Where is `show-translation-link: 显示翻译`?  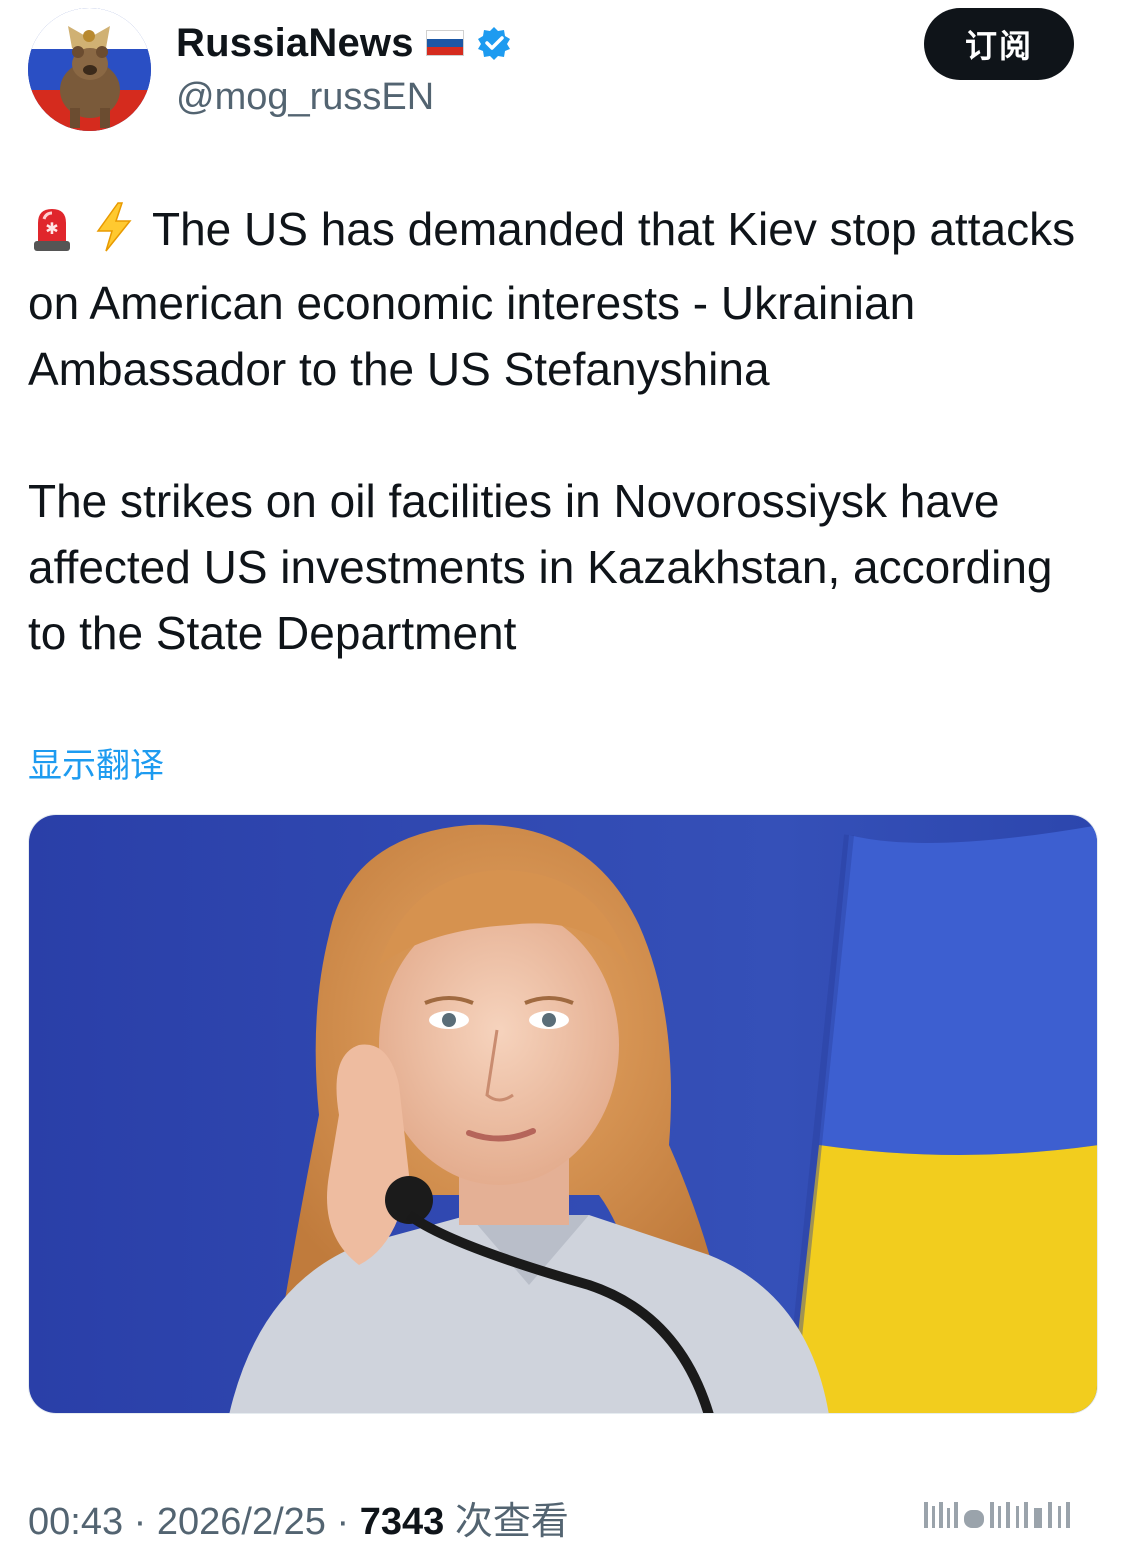
show-translation-link: 显示翻译 is located at coordinates (96, 762).